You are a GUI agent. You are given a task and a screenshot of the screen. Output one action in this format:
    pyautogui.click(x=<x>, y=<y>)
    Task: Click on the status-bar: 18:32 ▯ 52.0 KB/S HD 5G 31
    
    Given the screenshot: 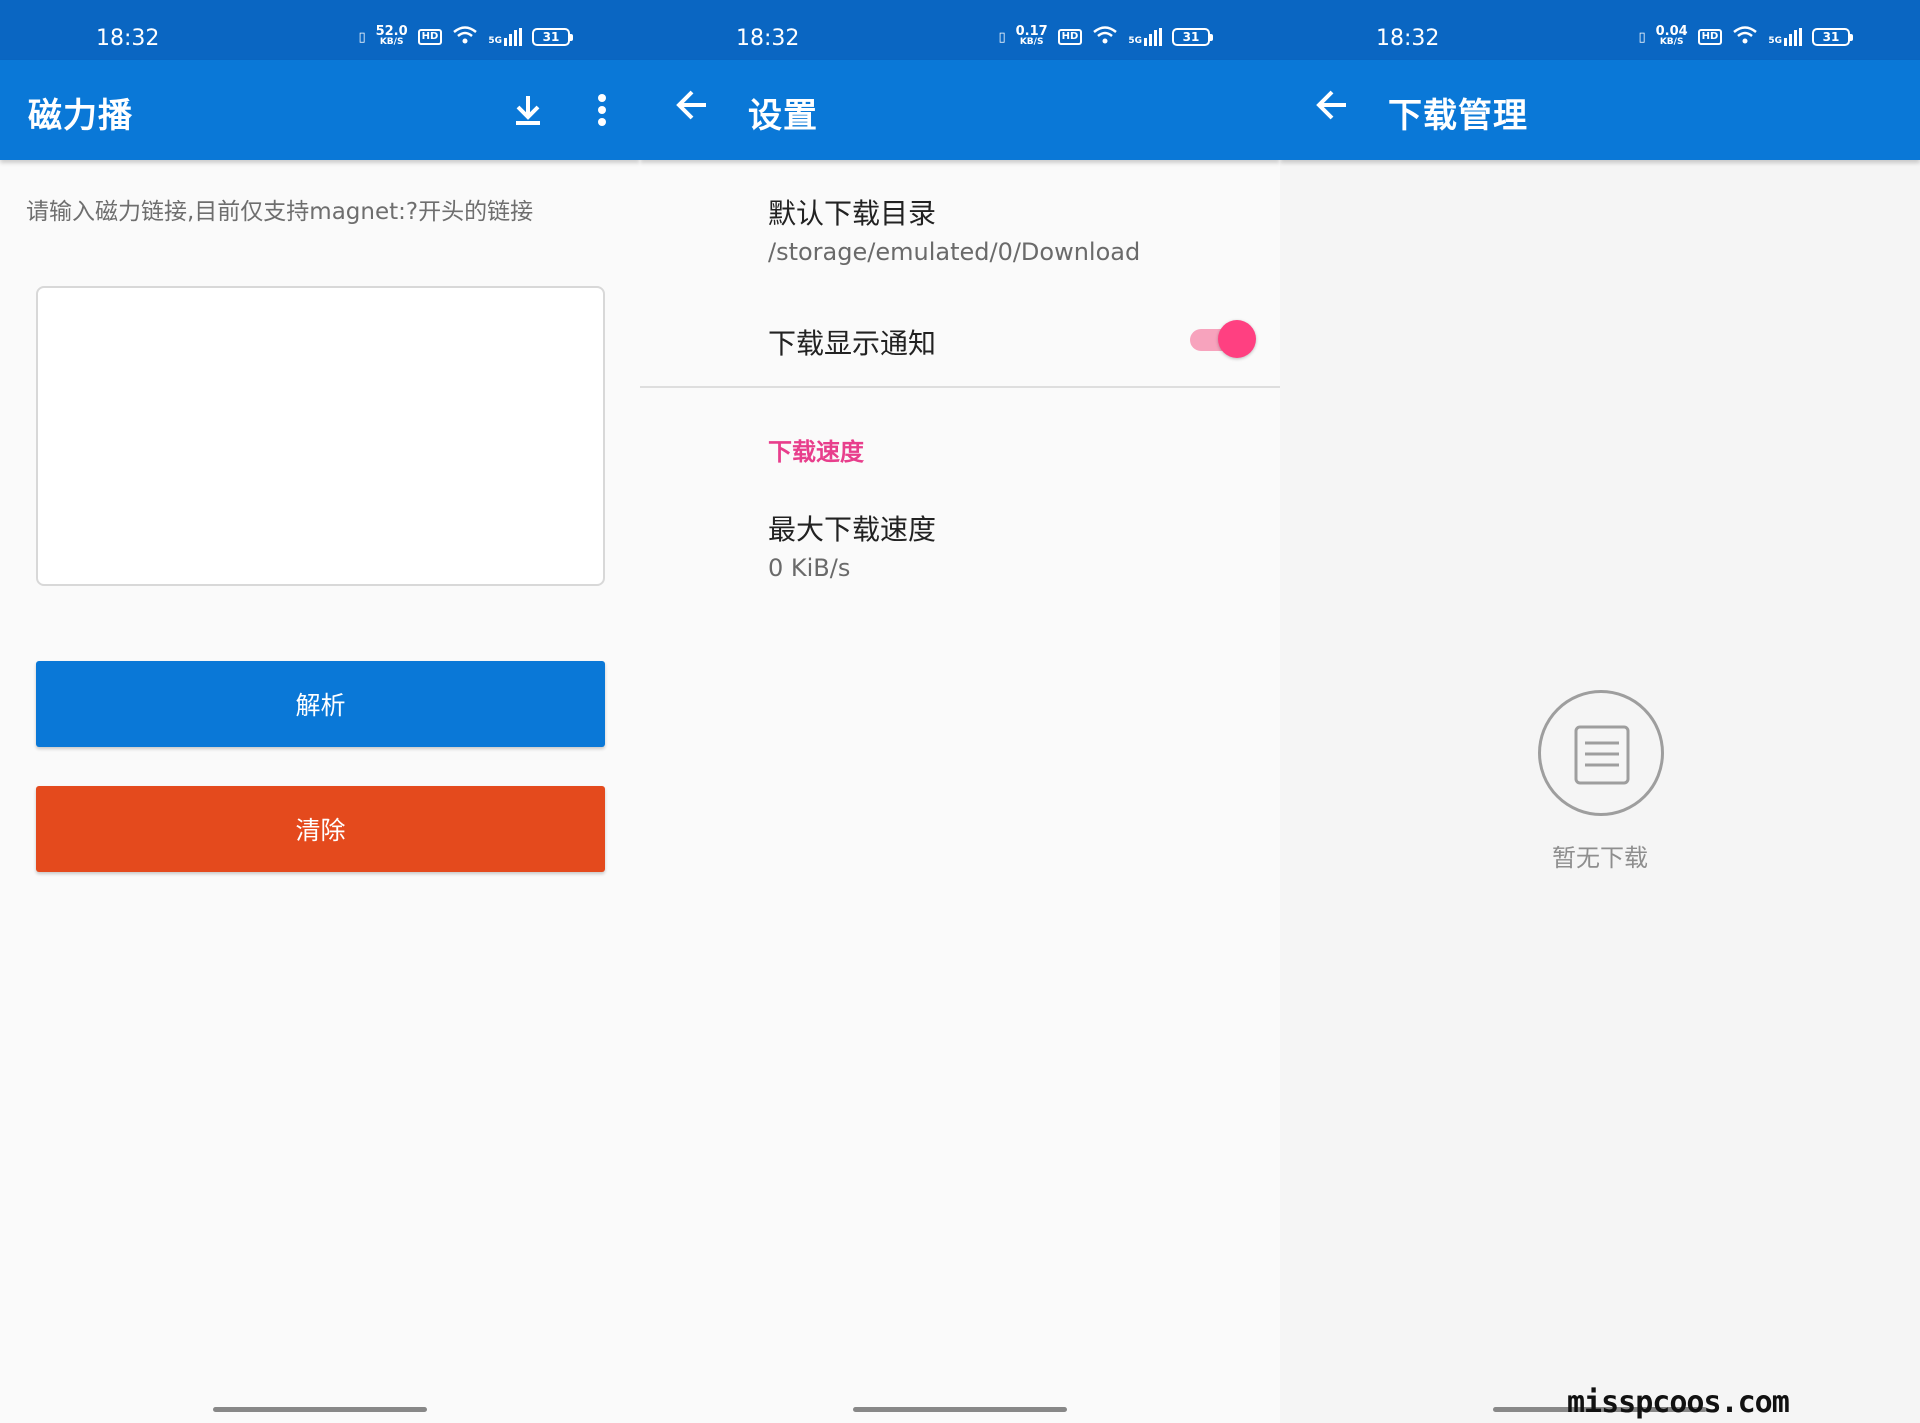 What is the action you would take?
    pyautogui.click(x=320, y=30)
    